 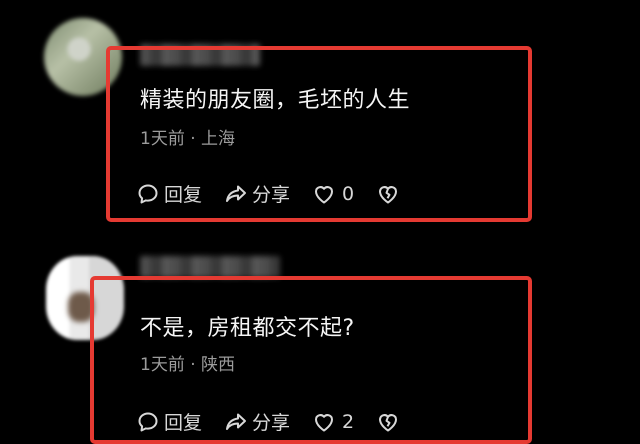 What do you see at coordinates (275, 100) in the screenshot?
I see `comment-text: 精装的朋友圈，毛坯的人生` at bounding box center [275, 100].